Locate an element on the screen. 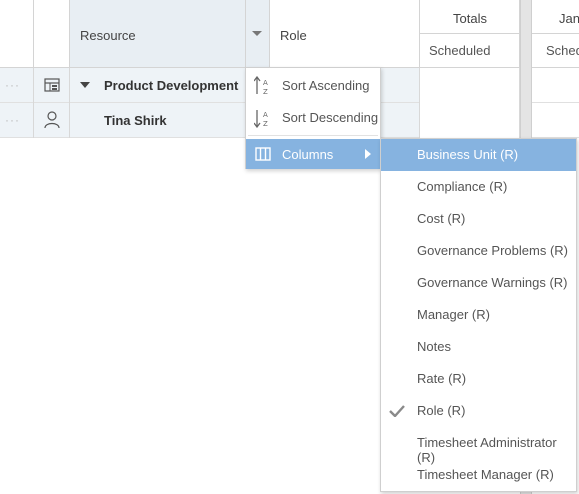  column-option-label: Governance Warnings (R) is located at coordinates (492, 282).